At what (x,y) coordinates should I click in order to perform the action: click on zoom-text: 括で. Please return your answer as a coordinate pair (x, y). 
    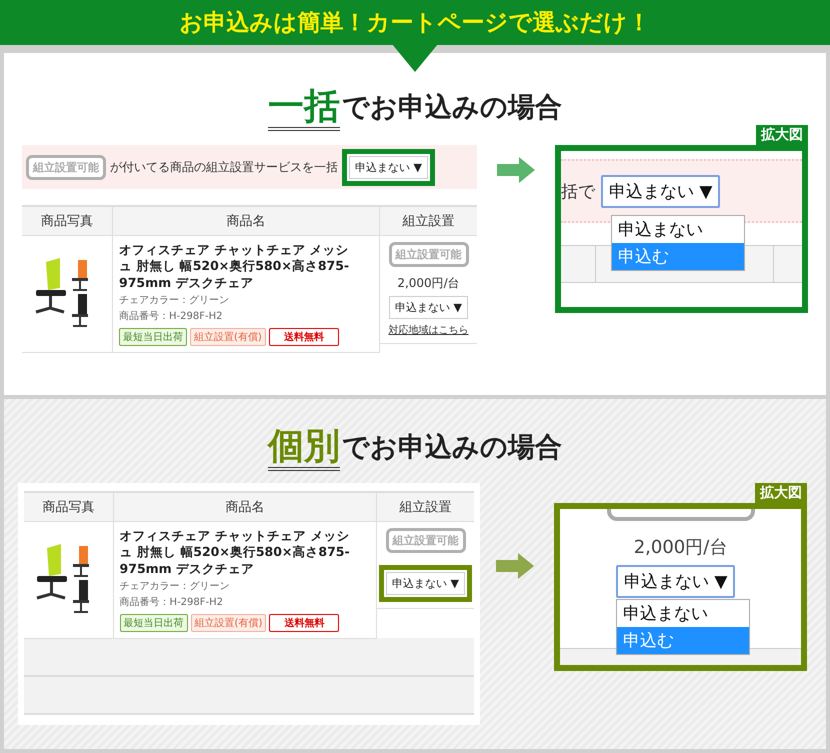
    Looking at the image, I should click on (578, 191).